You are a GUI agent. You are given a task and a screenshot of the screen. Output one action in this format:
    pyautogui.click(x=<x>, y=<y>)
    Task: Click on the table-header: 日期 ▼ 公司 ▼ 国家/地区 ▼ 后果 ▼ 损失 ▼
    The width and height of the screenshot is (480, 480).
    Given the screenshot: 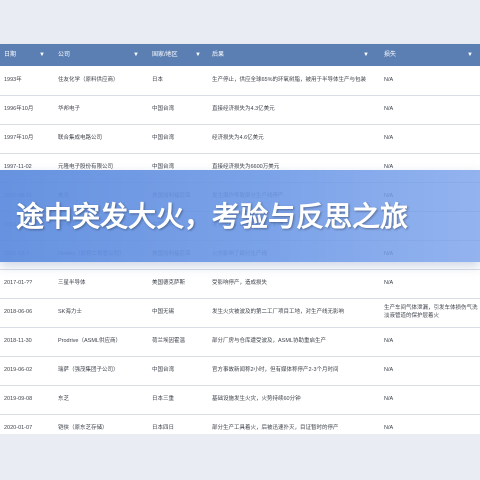 What is the action you would take?
    pyautogui.click(x=240, y=55)
    